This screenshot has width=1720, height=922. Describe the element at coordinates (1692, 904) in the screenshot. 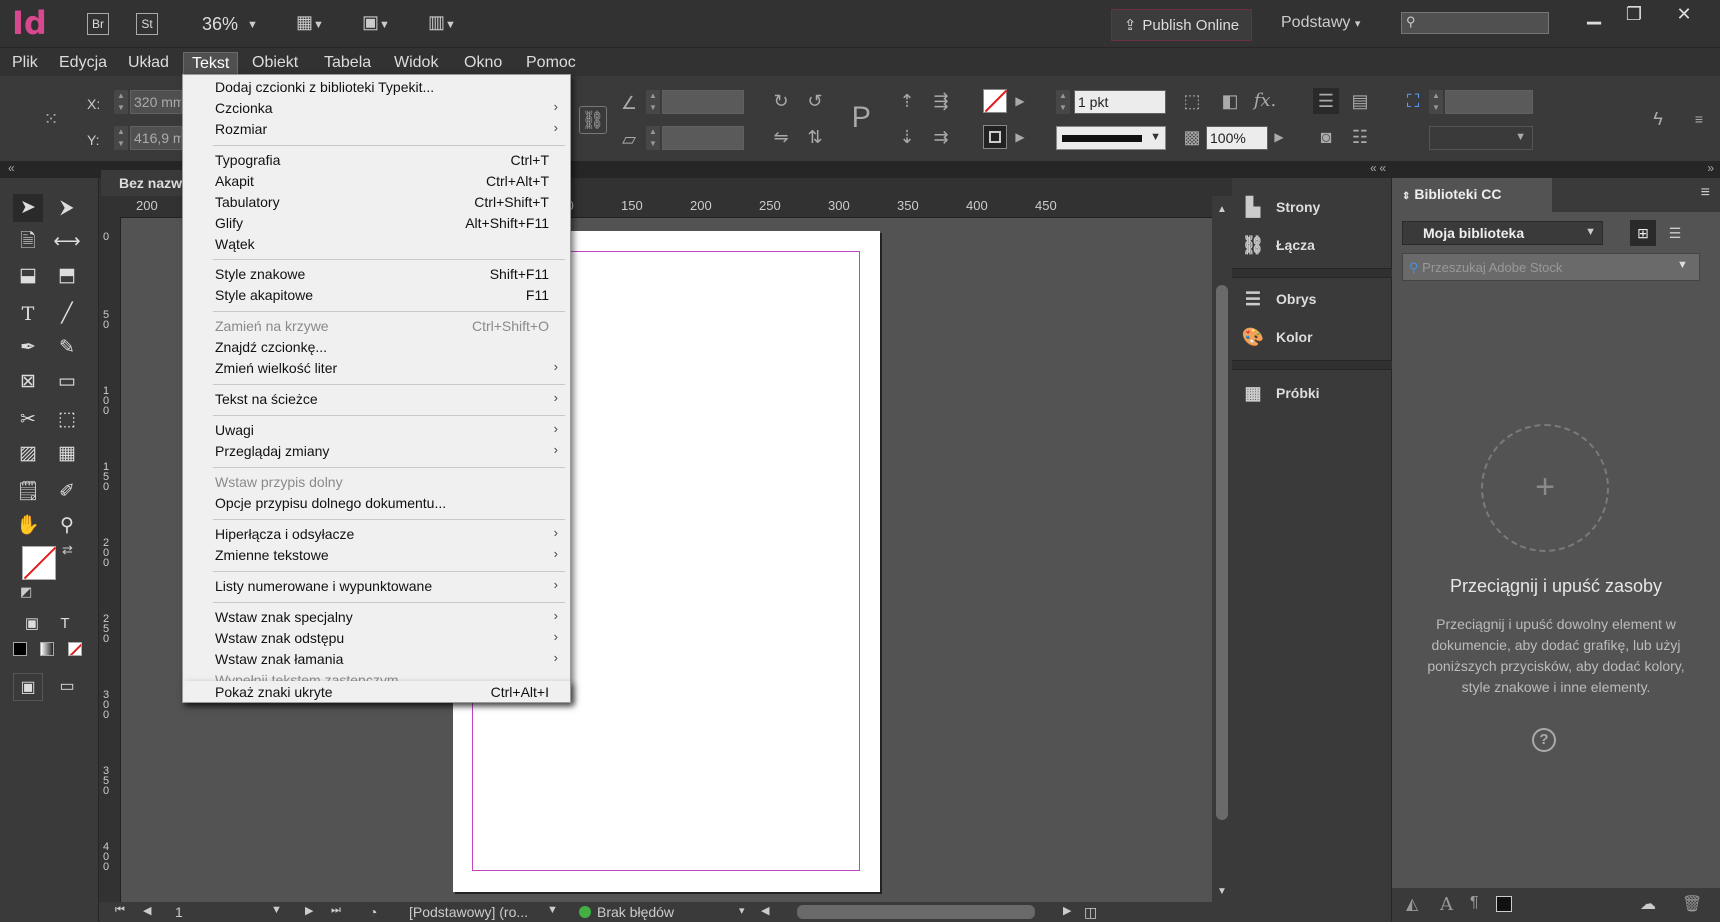

I see `trash-icon: 🗑` at that location.